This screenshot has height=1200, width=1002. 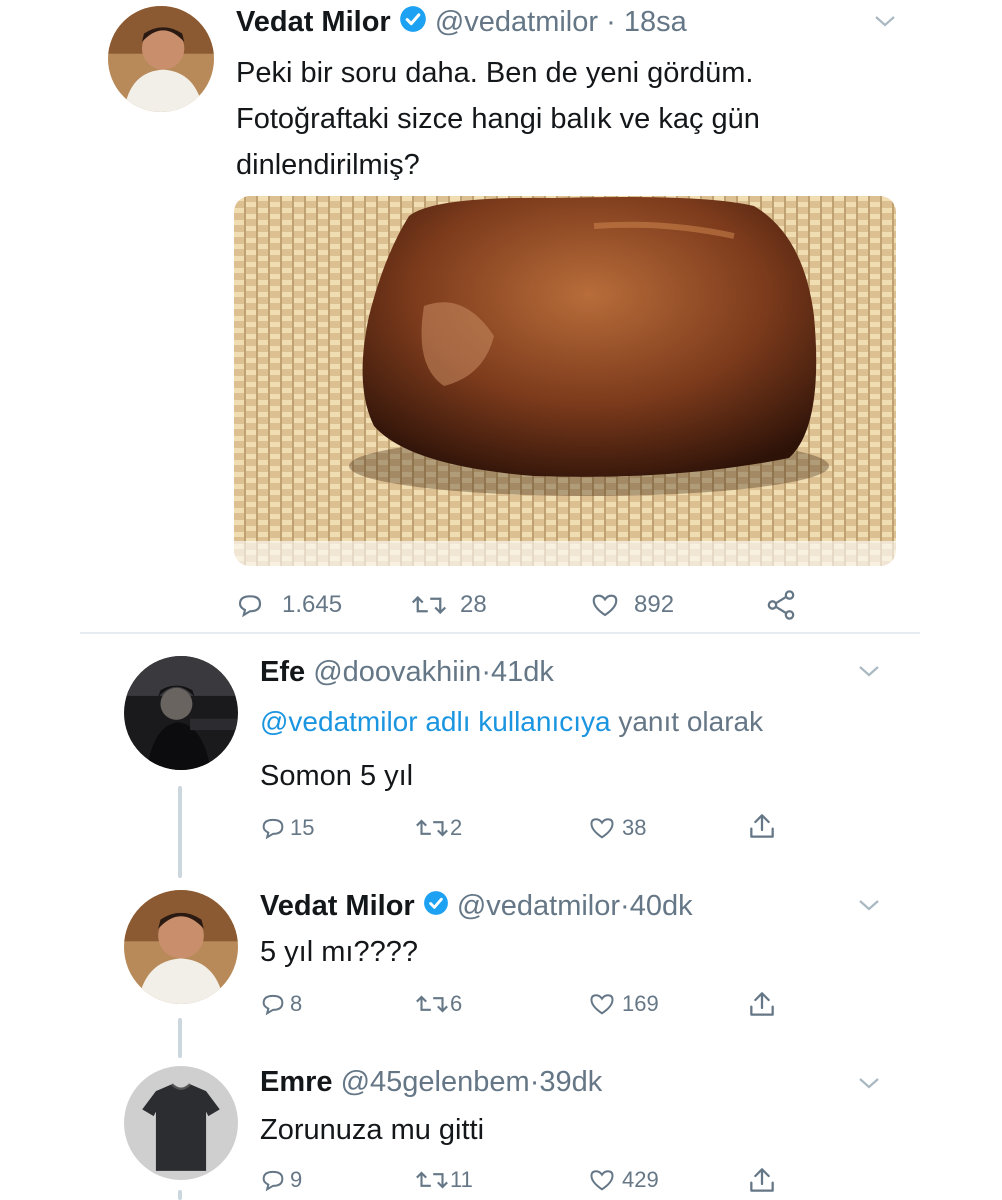 I want to click on reply-header: Vedat Milor @vedatmilor·40dk, so click(x=476, y=906).